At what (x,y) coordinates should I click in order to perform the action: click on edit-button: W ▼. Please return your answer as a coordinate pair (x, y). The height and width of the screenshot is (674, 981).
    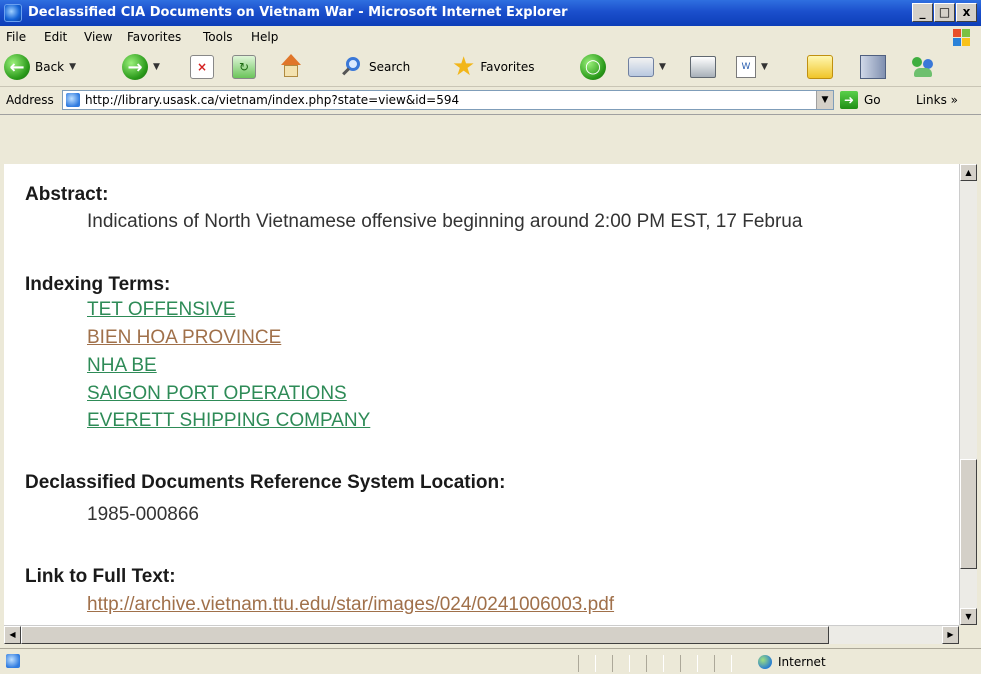
    Looking at the image, I should click on (752, 67).